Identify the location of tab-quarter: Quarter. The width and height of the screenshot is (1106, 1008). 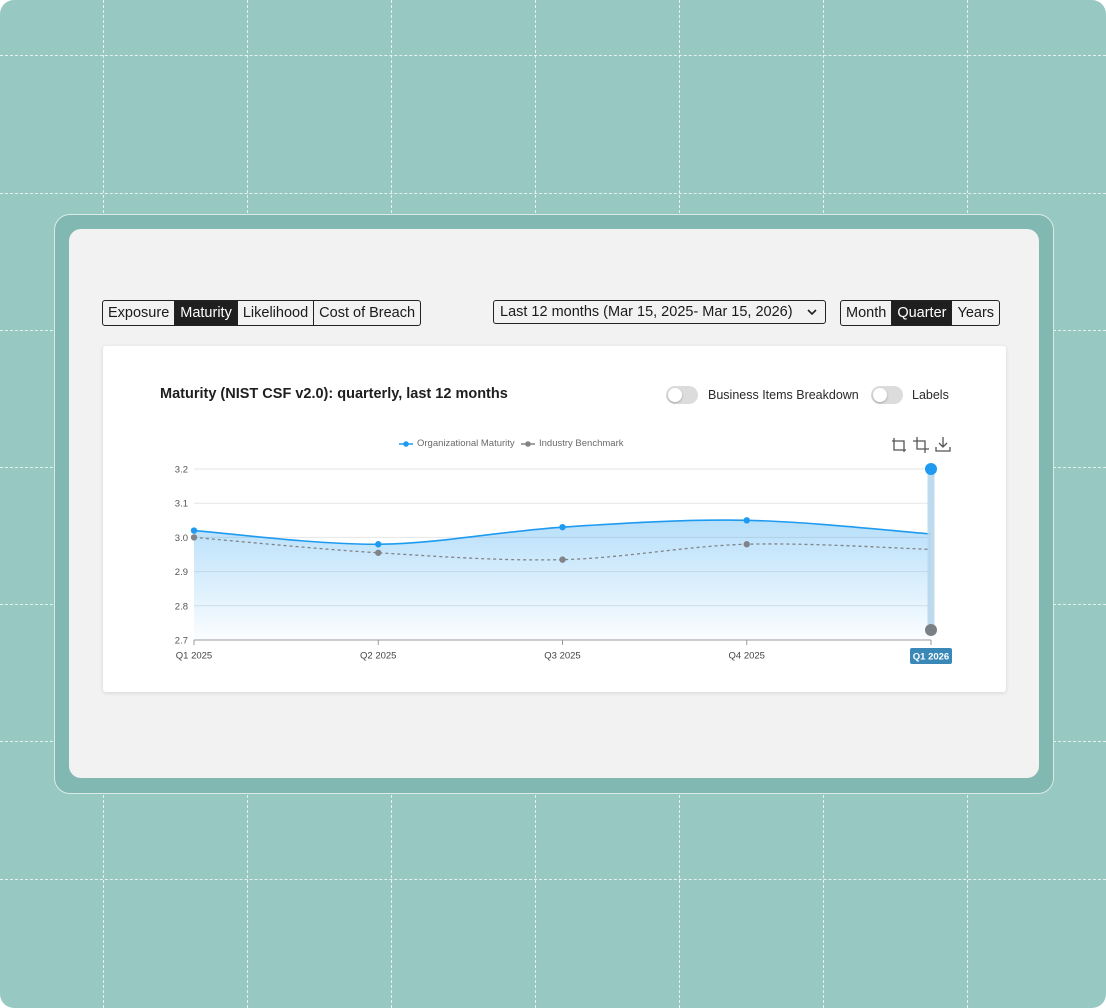
(921, 313).